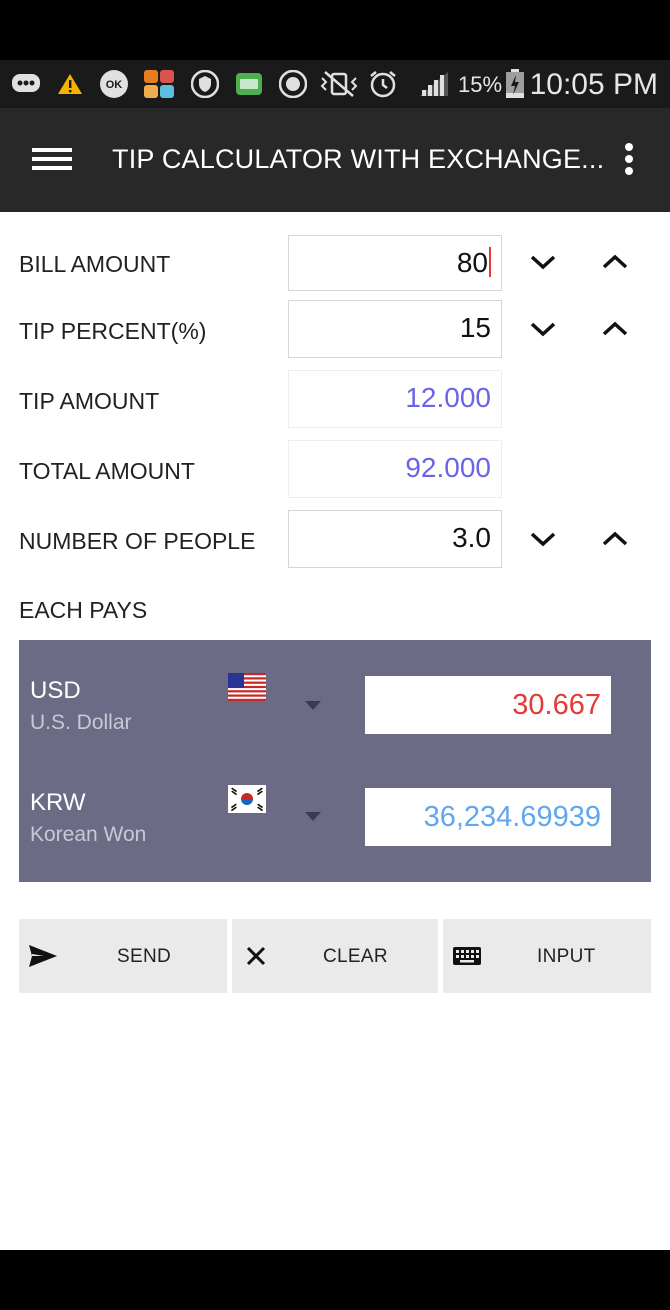 This screenshot has height=1310, width=670. Describe the element at coordinates (475, 327) in the screenshot. I see `tip-percent-value: 15` at that location.